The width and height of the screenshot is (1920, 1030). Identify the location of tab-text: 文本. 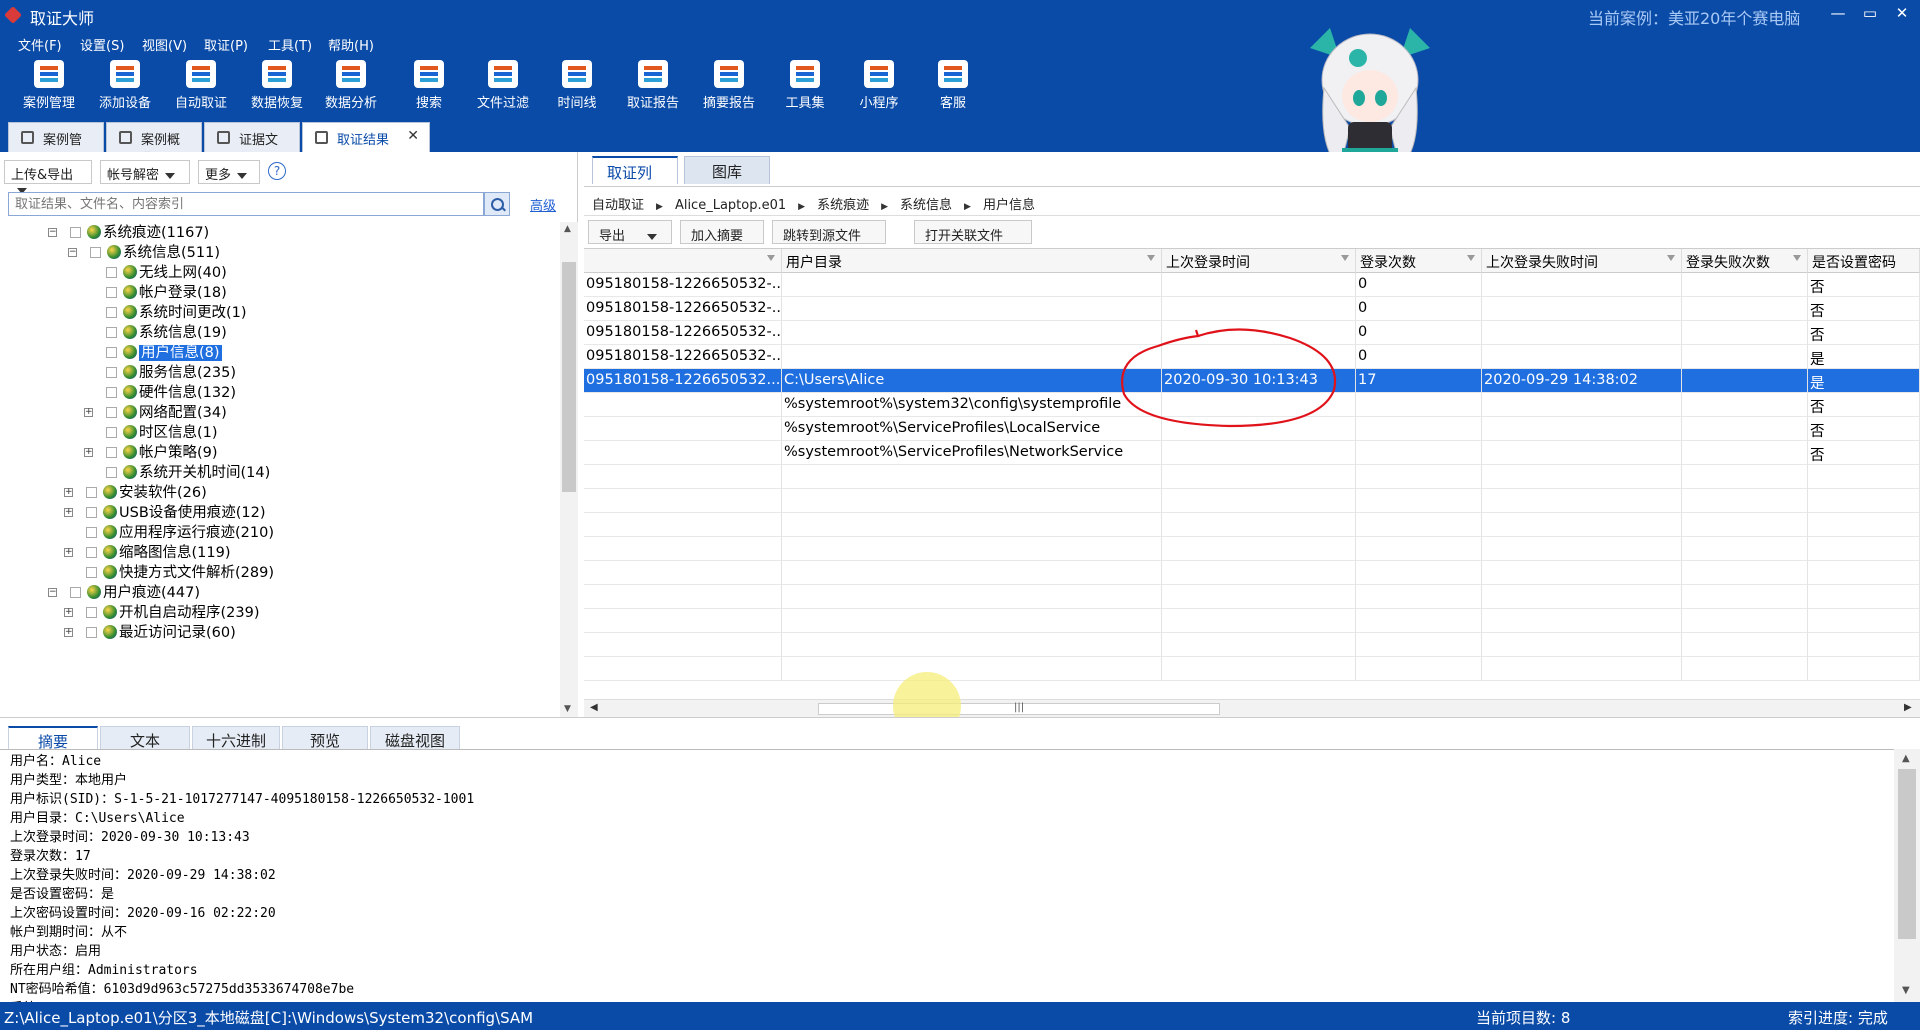
(145, 738).